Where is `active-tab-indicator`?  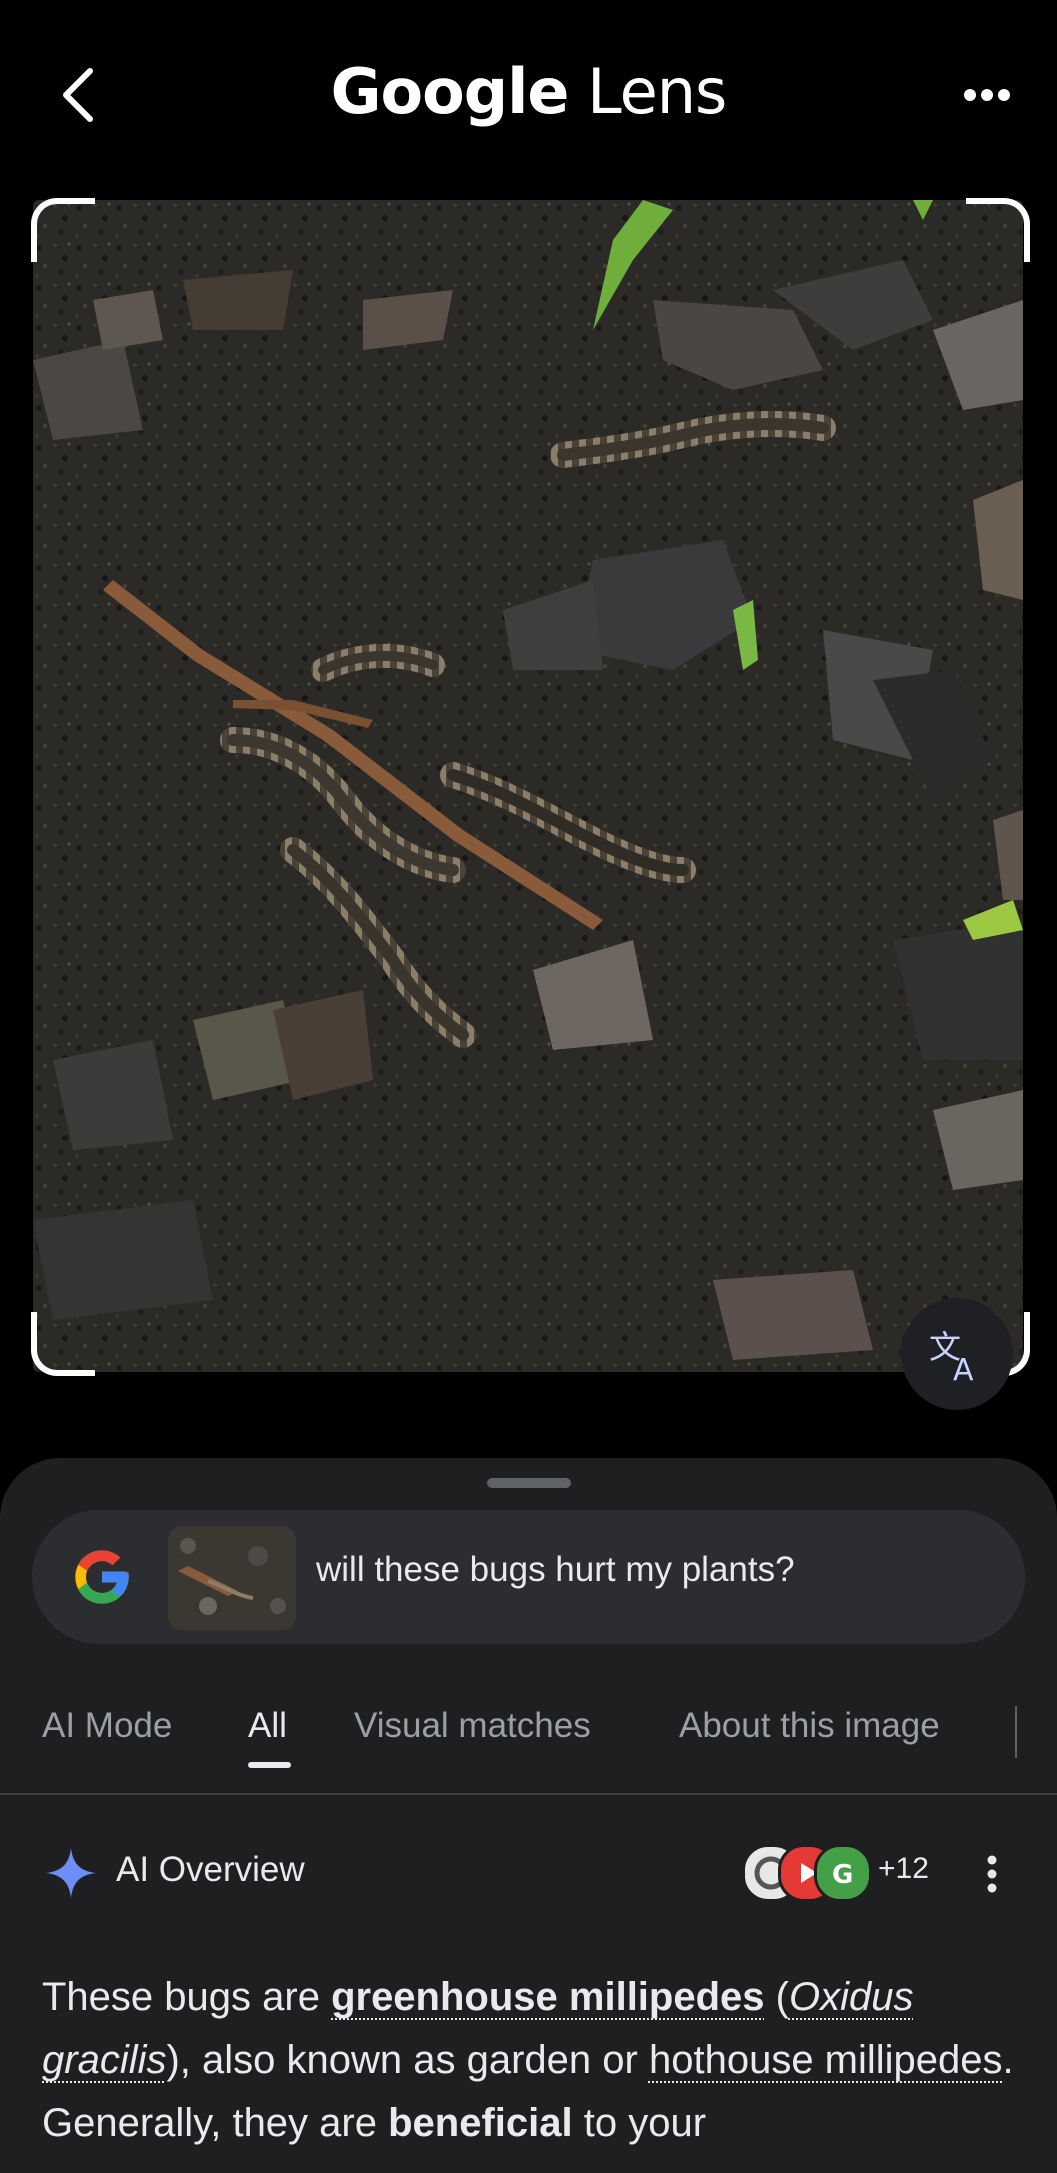 active-tab-indicator is located at coordinates (269, 1765).